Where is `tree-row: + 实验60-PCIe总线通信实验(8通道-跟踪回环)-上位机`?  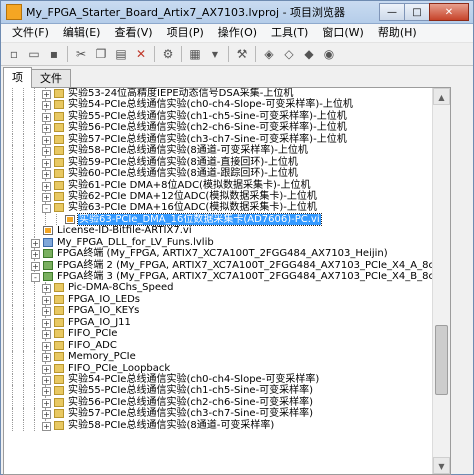 tree-row: + 实验60-PCIe总线通信实验(8通道-跟踪回环)-上位机 is located at coordinates (227, 174).